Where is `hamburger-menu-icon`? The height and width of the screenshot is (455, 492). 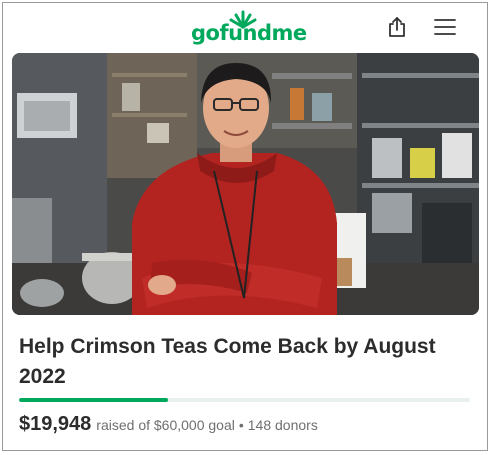 hamburger-menu-icon is located at coordinates (445, 27).